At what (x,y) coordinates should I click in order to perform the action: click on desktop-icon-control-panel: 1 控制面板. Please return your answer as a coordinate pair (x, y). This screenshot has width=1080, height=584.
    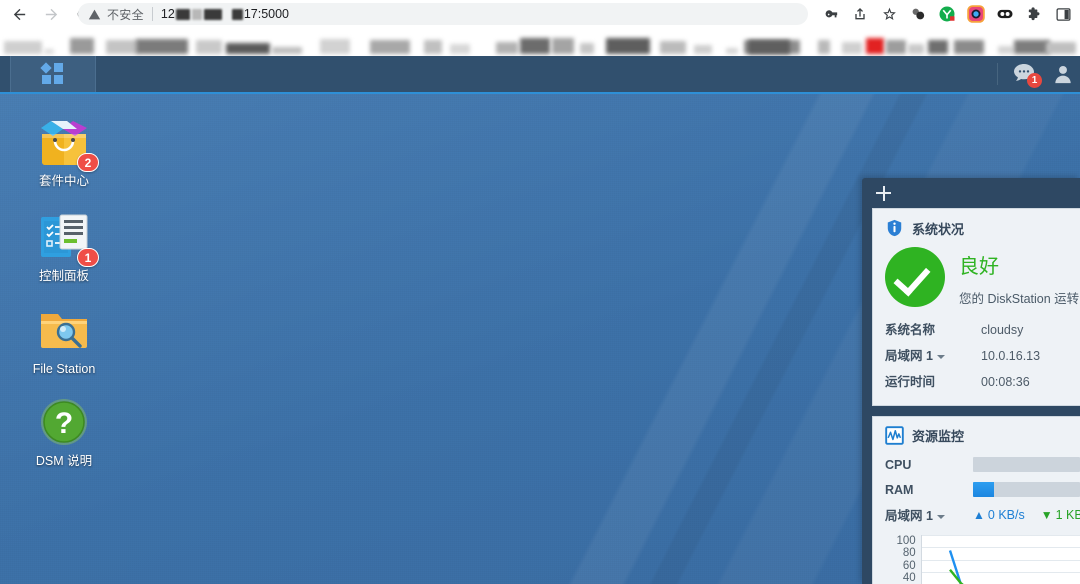
    Looking at the image, I should click on (64, 247).